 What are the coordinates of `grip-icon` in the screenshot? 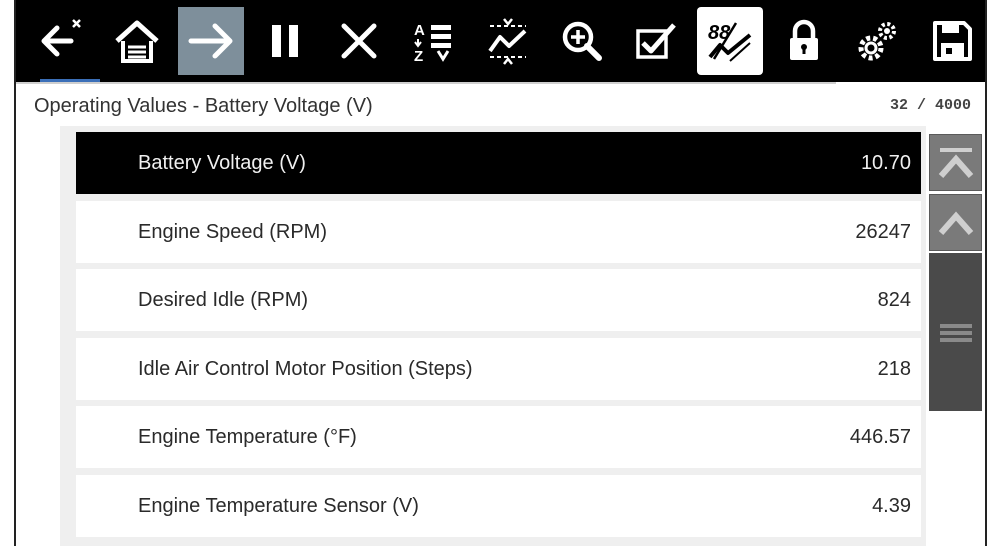 It's located at (955, 333).